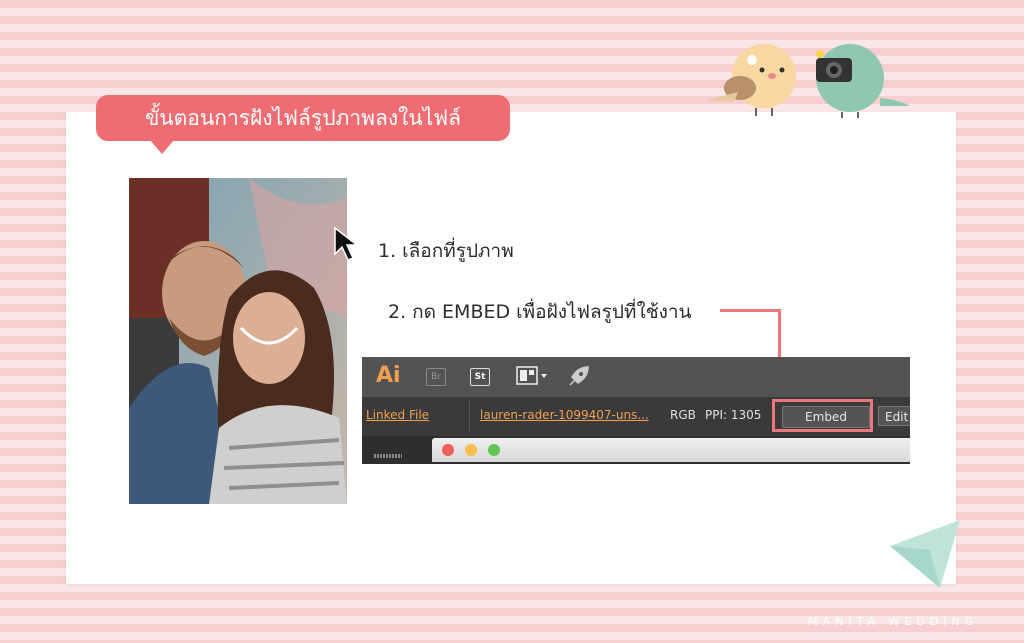  Describe the element at coordinates (238, 341) in the screenshot. I see `couple-photo` at that location.